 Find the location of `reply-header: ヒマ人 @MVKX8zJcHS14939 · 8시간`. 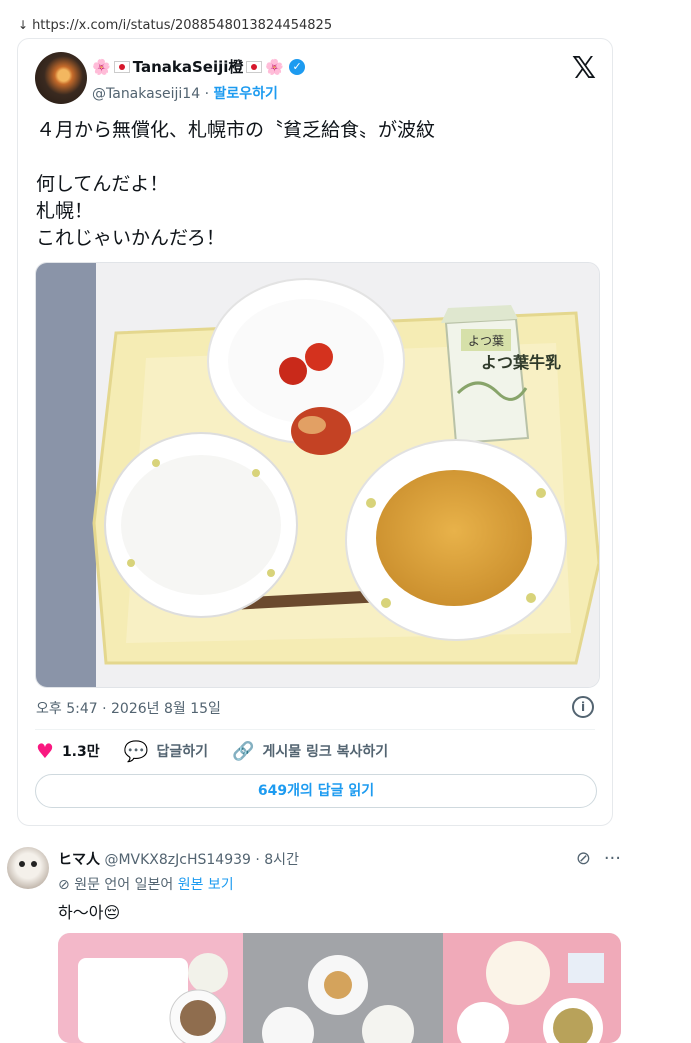

reply-header: ヒマ人 @MVKX8zJcHS14939 · 8시간 is located at coordinates (178, 859).